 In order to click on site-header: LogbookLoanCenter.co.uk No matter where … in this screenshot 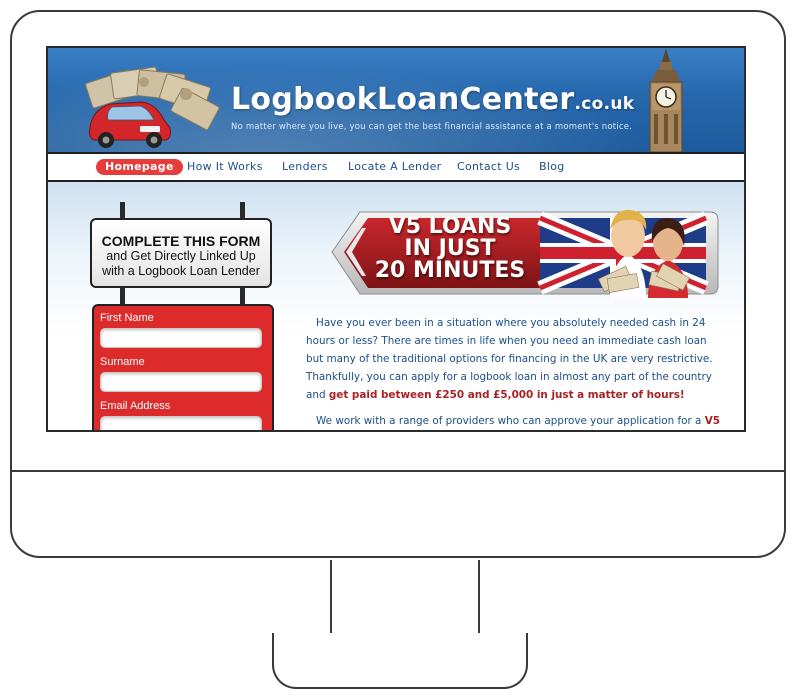, I will do `click(396, 100)`.